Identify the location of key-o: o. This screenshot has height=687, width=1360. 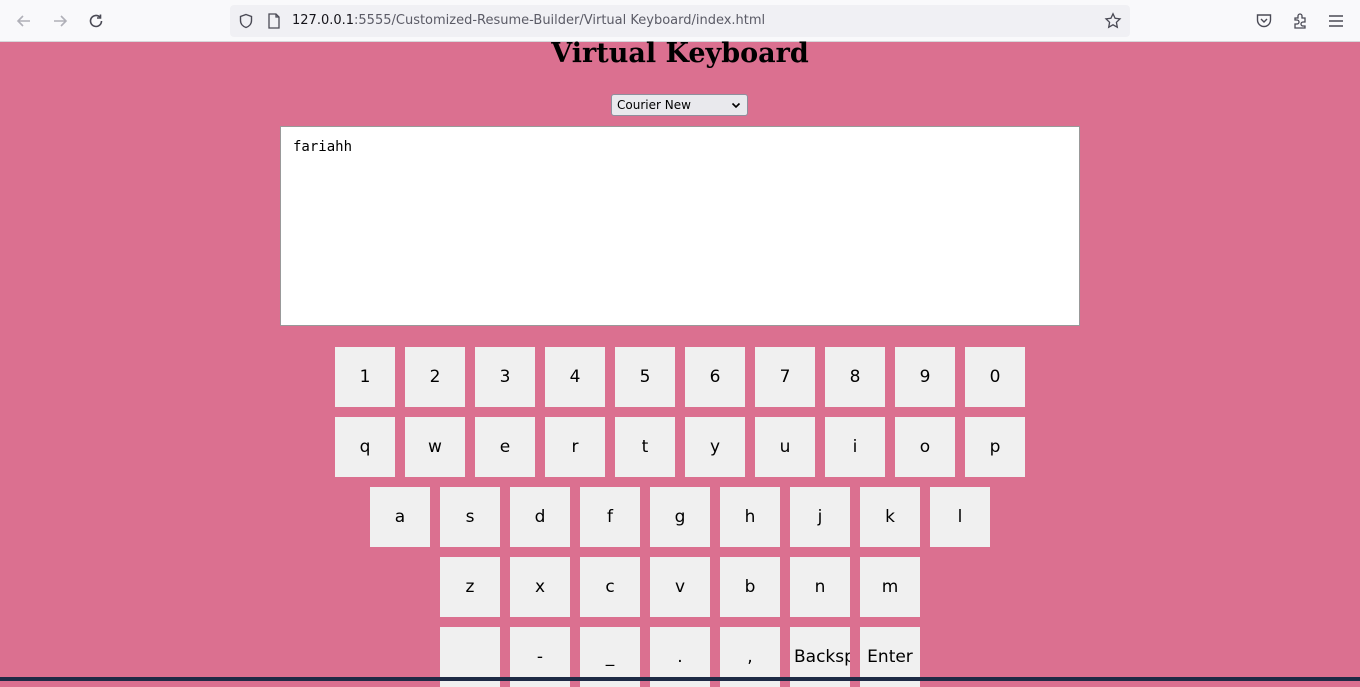
(925, 447).